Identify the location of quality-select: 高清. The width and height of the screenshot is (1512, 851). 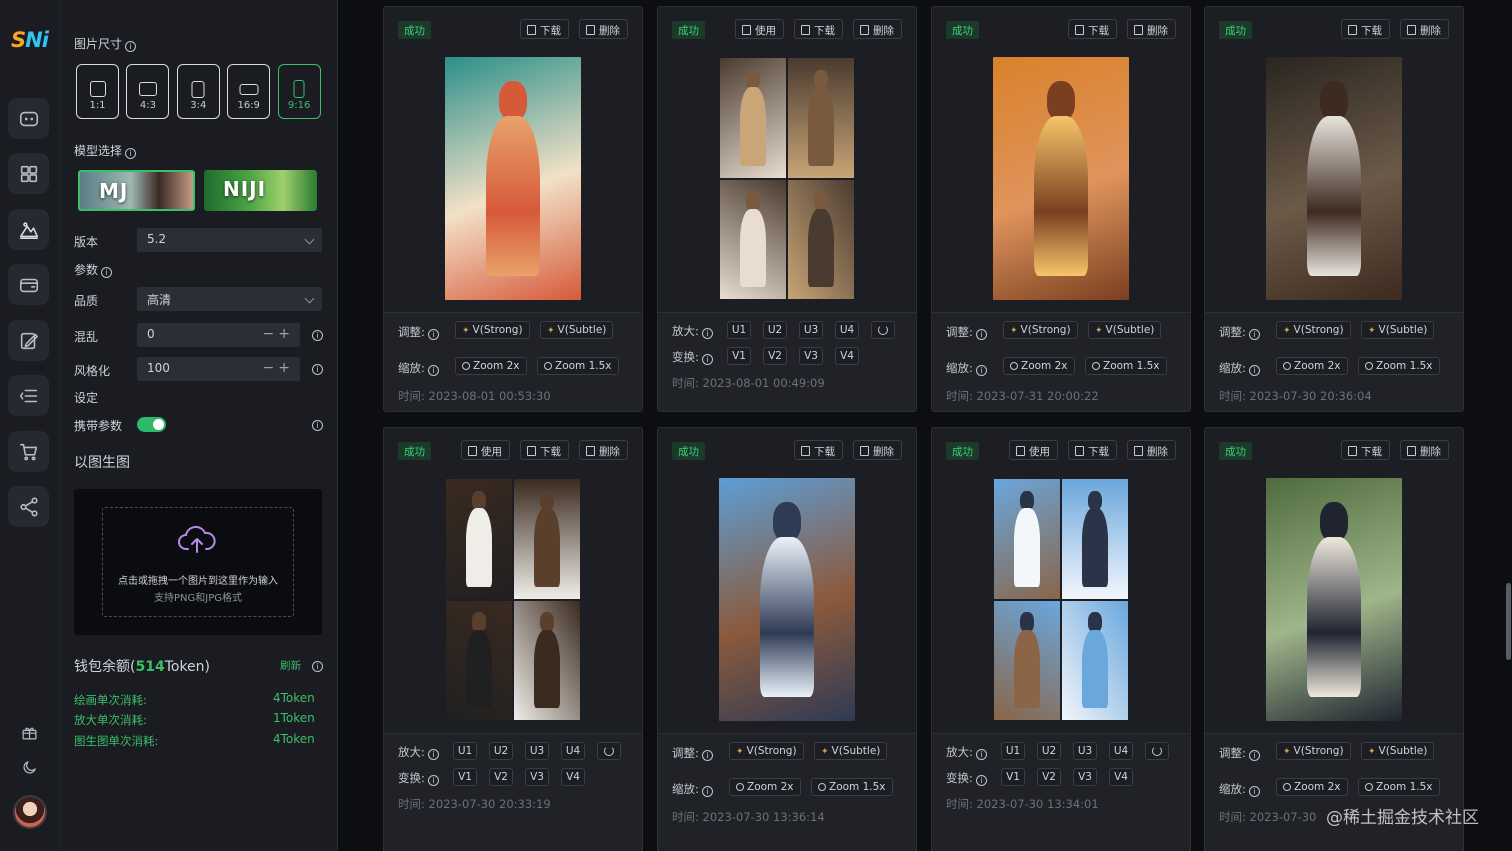
(229, 299).